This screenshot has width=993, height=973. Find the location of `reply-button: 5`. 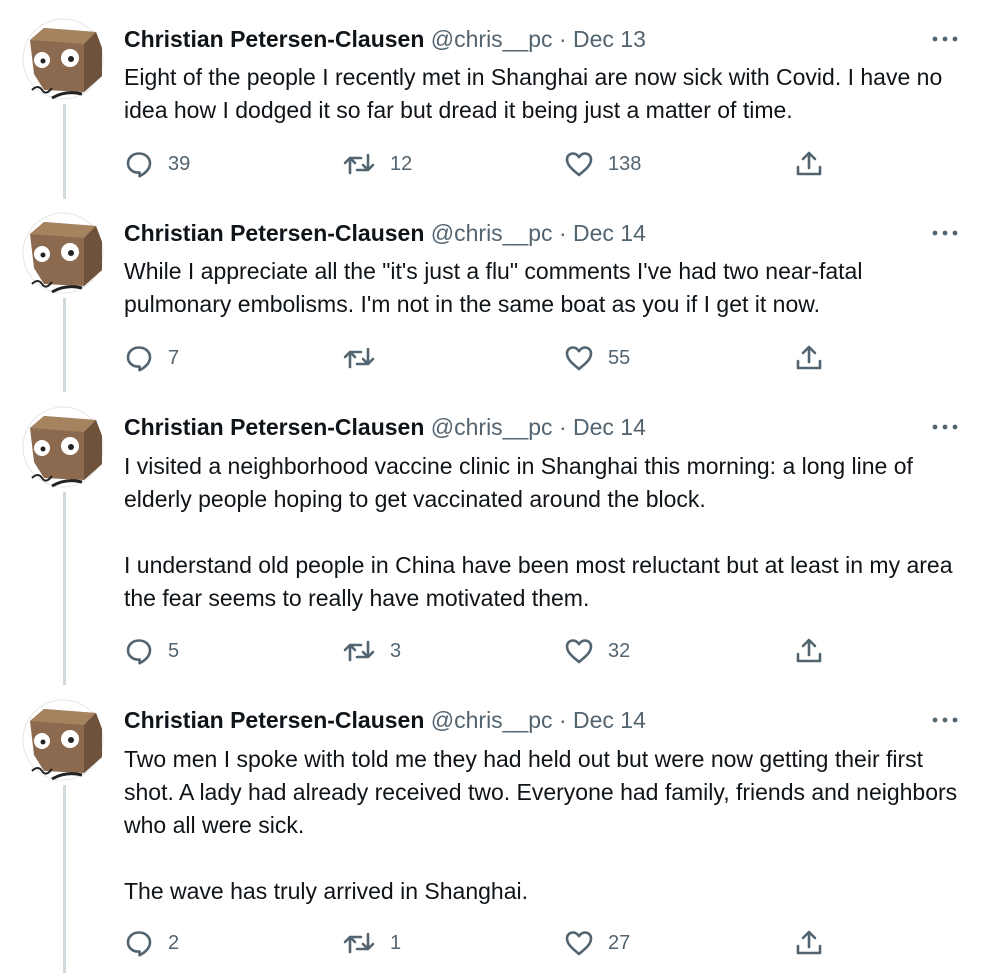

reply-button: 5 is located at coordinates (151, 651).